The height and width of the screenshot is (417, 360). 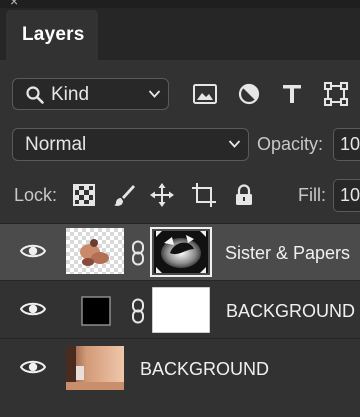 I want to click on fill-value: 10, so click(x=350, y=195).